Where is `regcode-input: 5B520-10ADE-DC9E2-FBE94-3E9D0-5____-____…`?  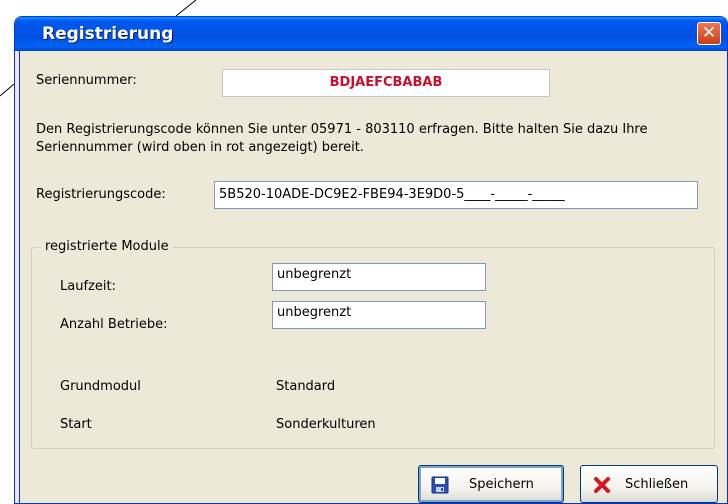 regcode-input: 5B520-10ADE-DC9E2-FBE94-3E9D0-5____-____… is located at coordinates (456, 195).